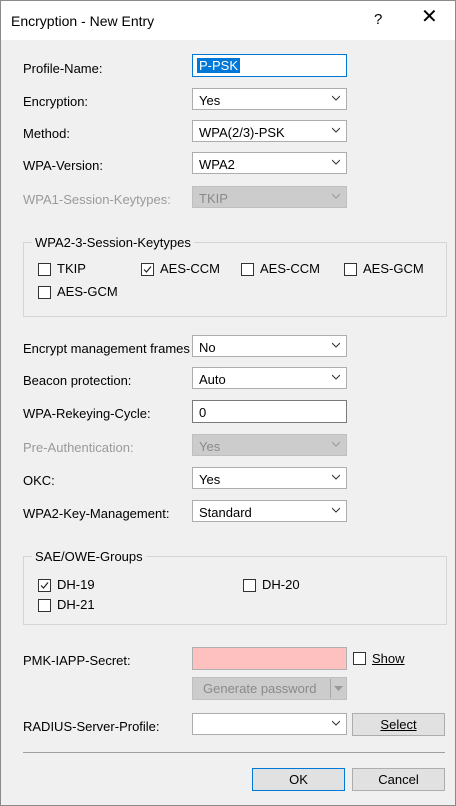 Image resolution: width=456 pixels, height=806 pixels. What do you see at coordinates (97, 199) in the screenshot?
I see `wpa1-session-label: WPA1-Session-Keytypes:` at bounding box center [97, 199].